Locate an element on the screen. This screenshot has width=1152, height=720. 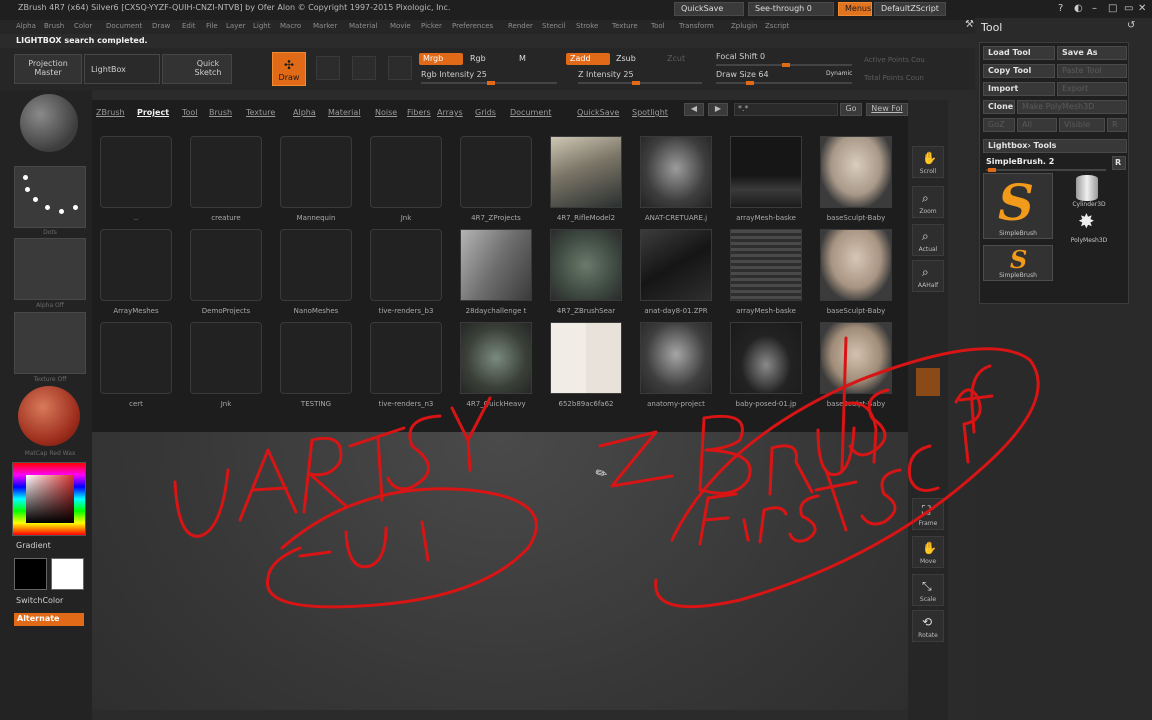
menu-item-stencil: Stencil is located at coordinates (554, 26).